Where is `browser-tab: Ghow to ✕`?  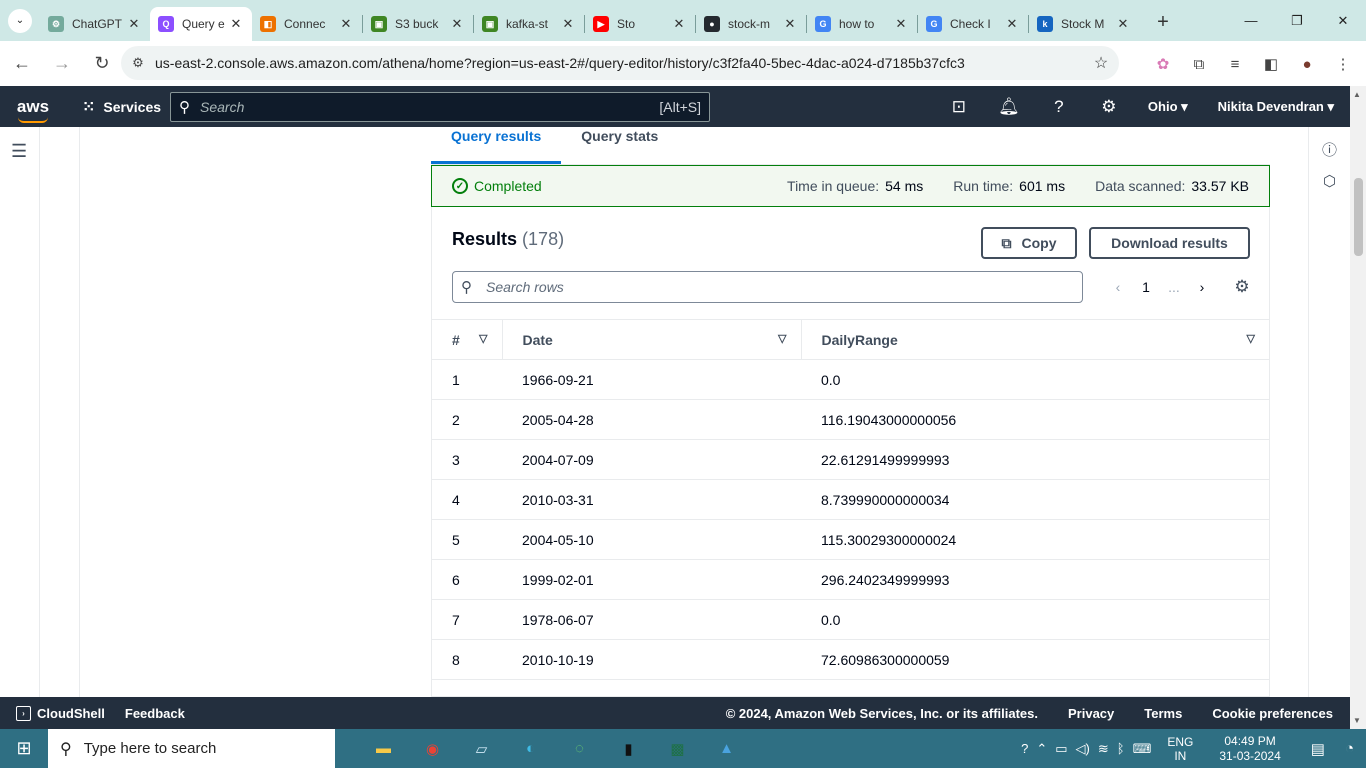 browser-tab: Ghow to ✕ is located at coordinates (862, 24).